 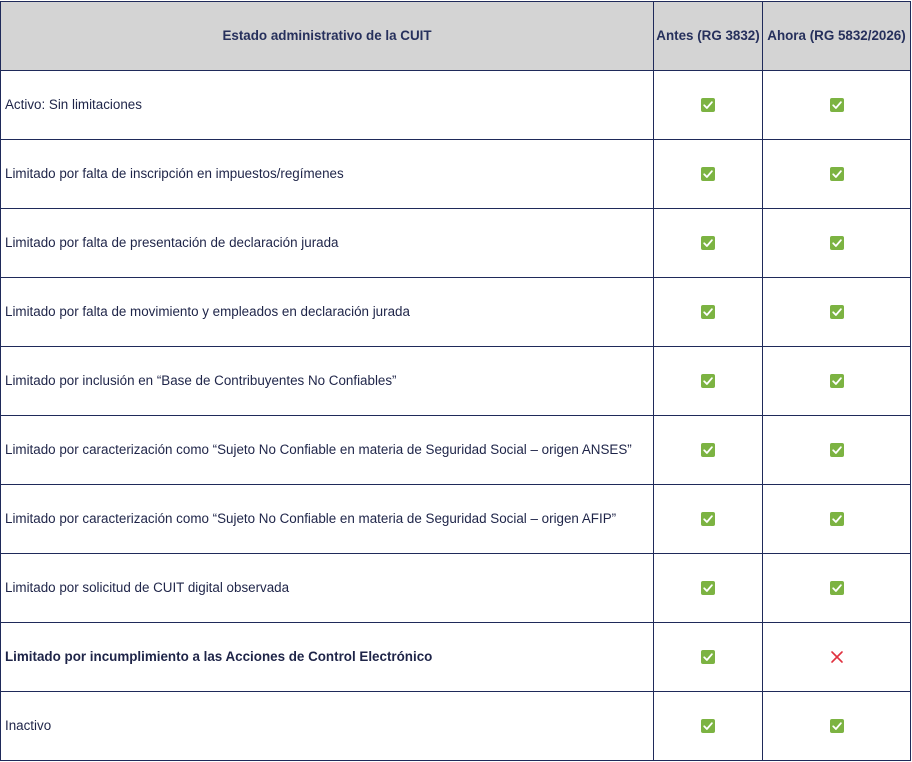 What do you see at coordinates (327, 726) in the screenshot?
I see `row-label: Inactivo` at bounding box center [327, 726].